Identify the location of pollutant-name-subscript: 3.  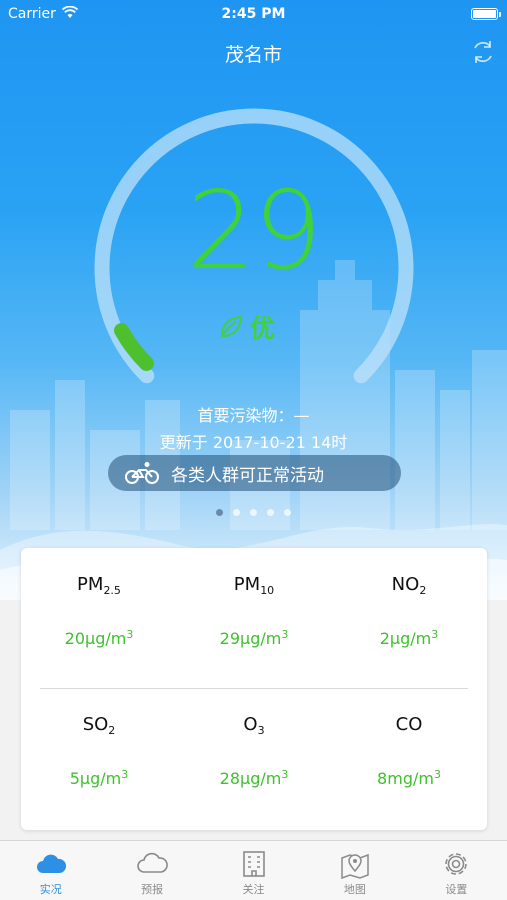
(261, 730).